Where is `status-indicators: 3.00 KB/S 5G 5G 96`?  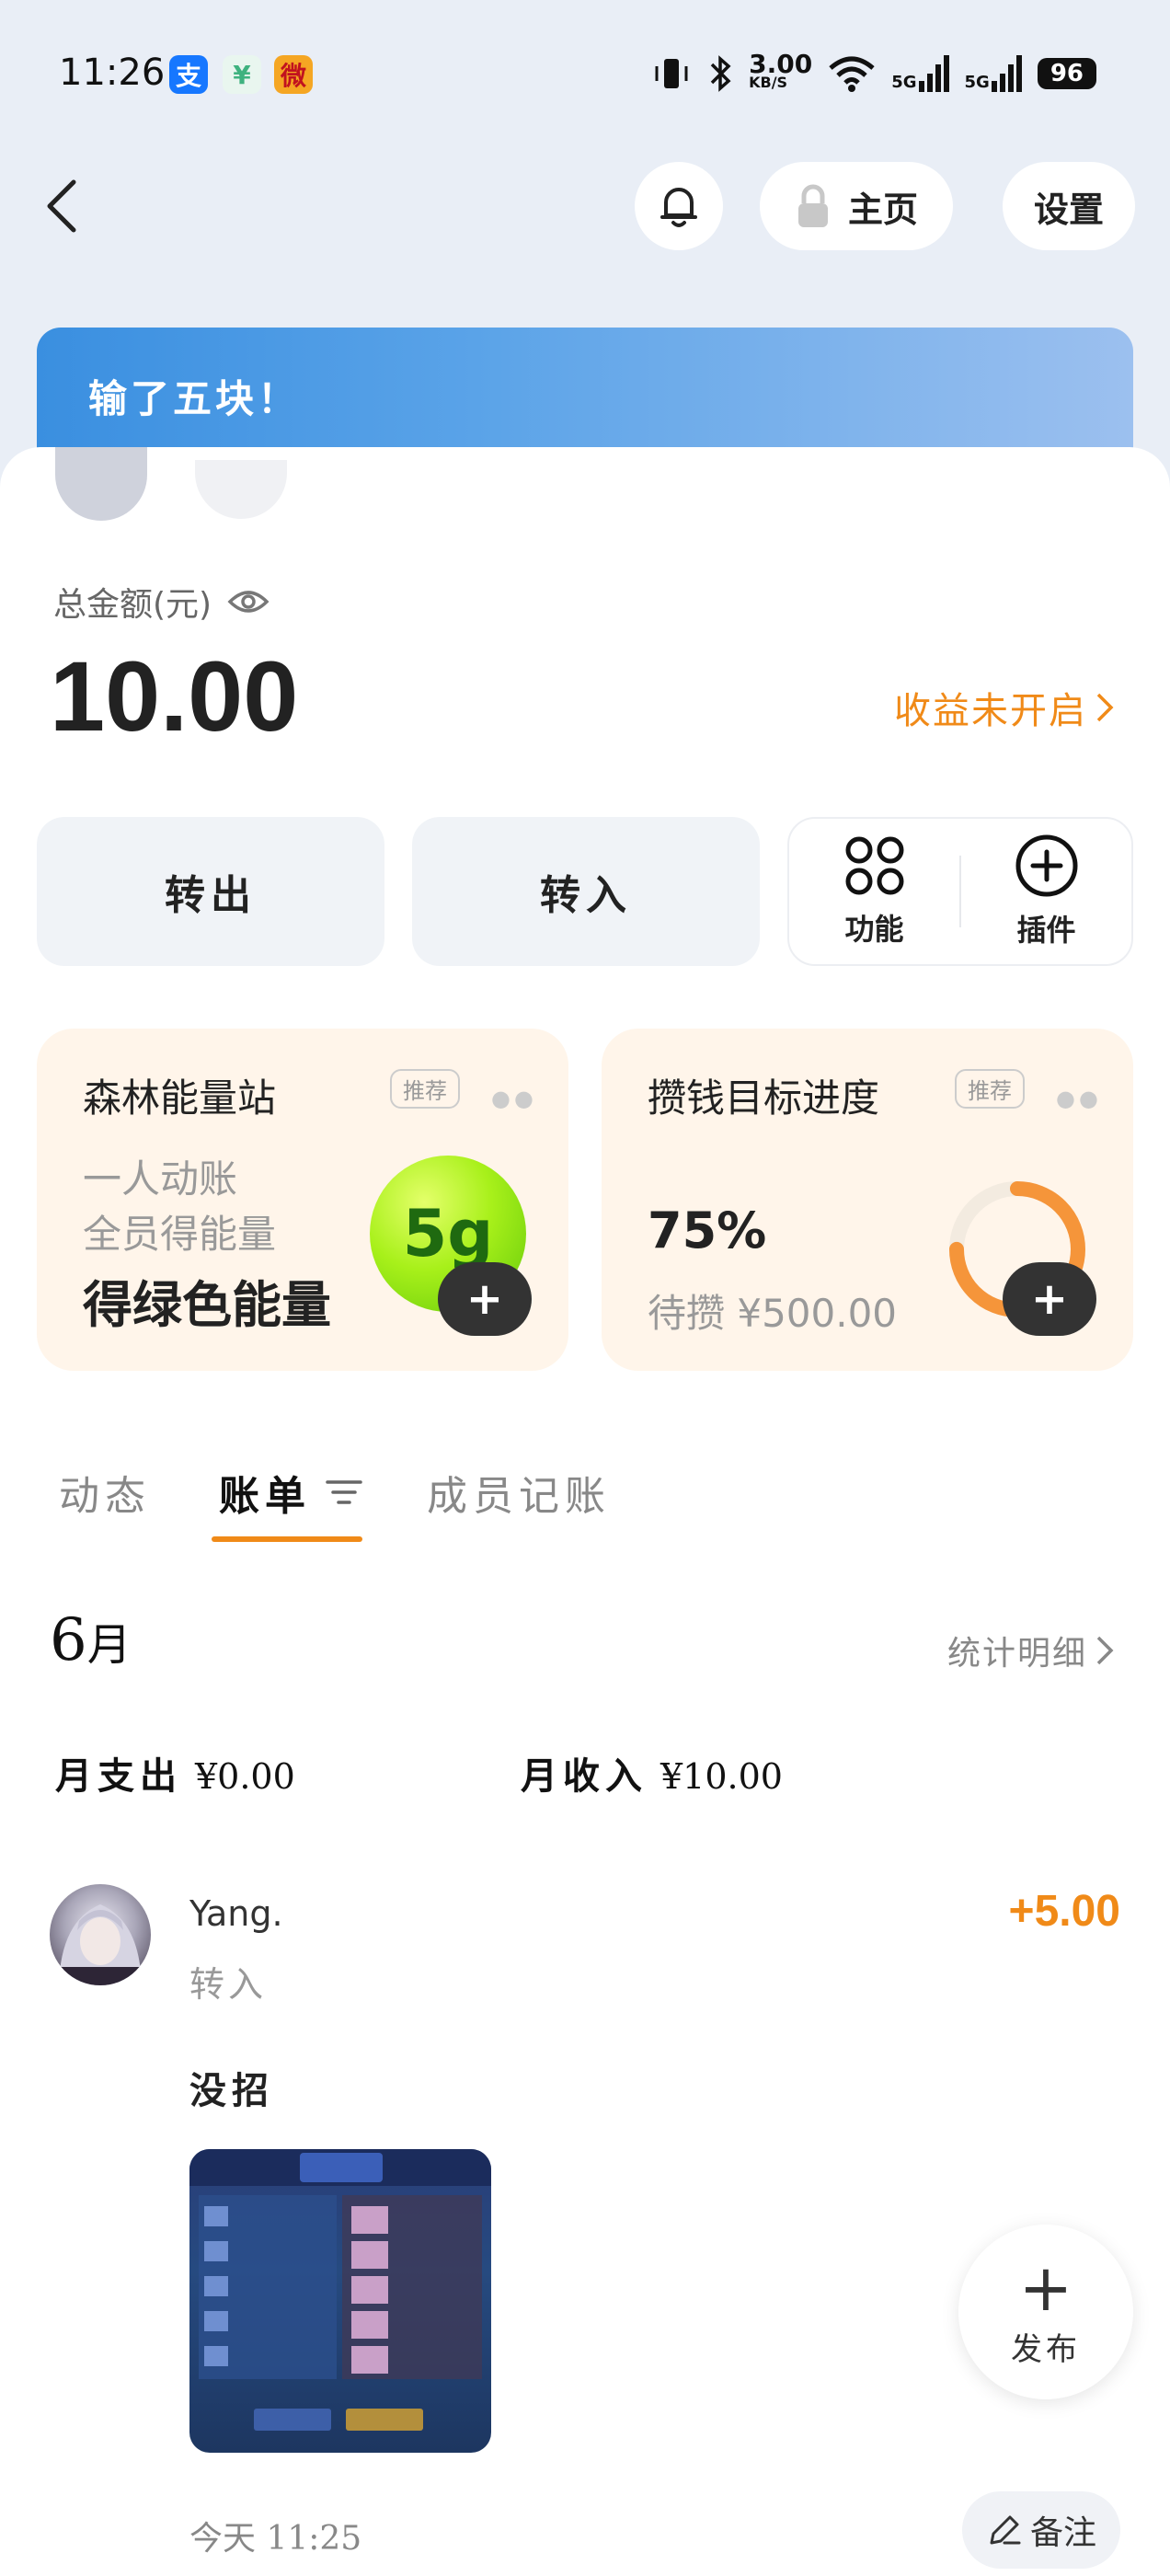 status-indicators: 3.00 KB/S 5G 5G 96 is located at coordinates (873, 71).